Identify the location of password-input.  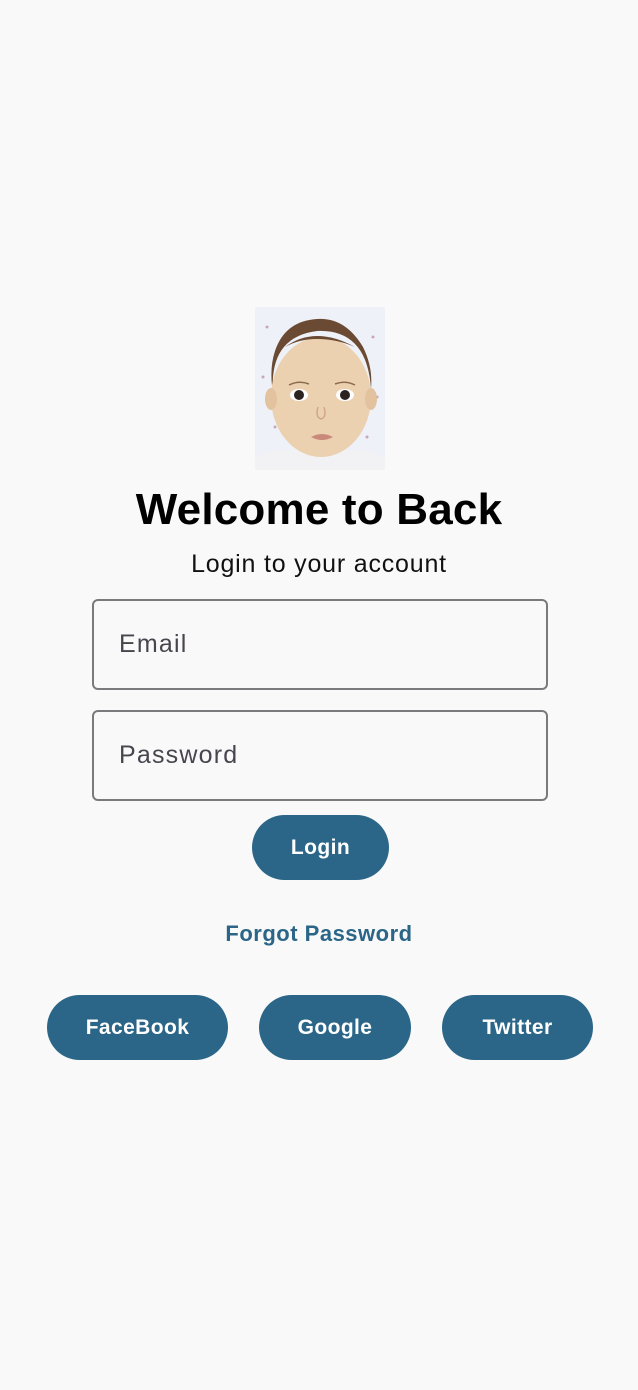
(320, 755).